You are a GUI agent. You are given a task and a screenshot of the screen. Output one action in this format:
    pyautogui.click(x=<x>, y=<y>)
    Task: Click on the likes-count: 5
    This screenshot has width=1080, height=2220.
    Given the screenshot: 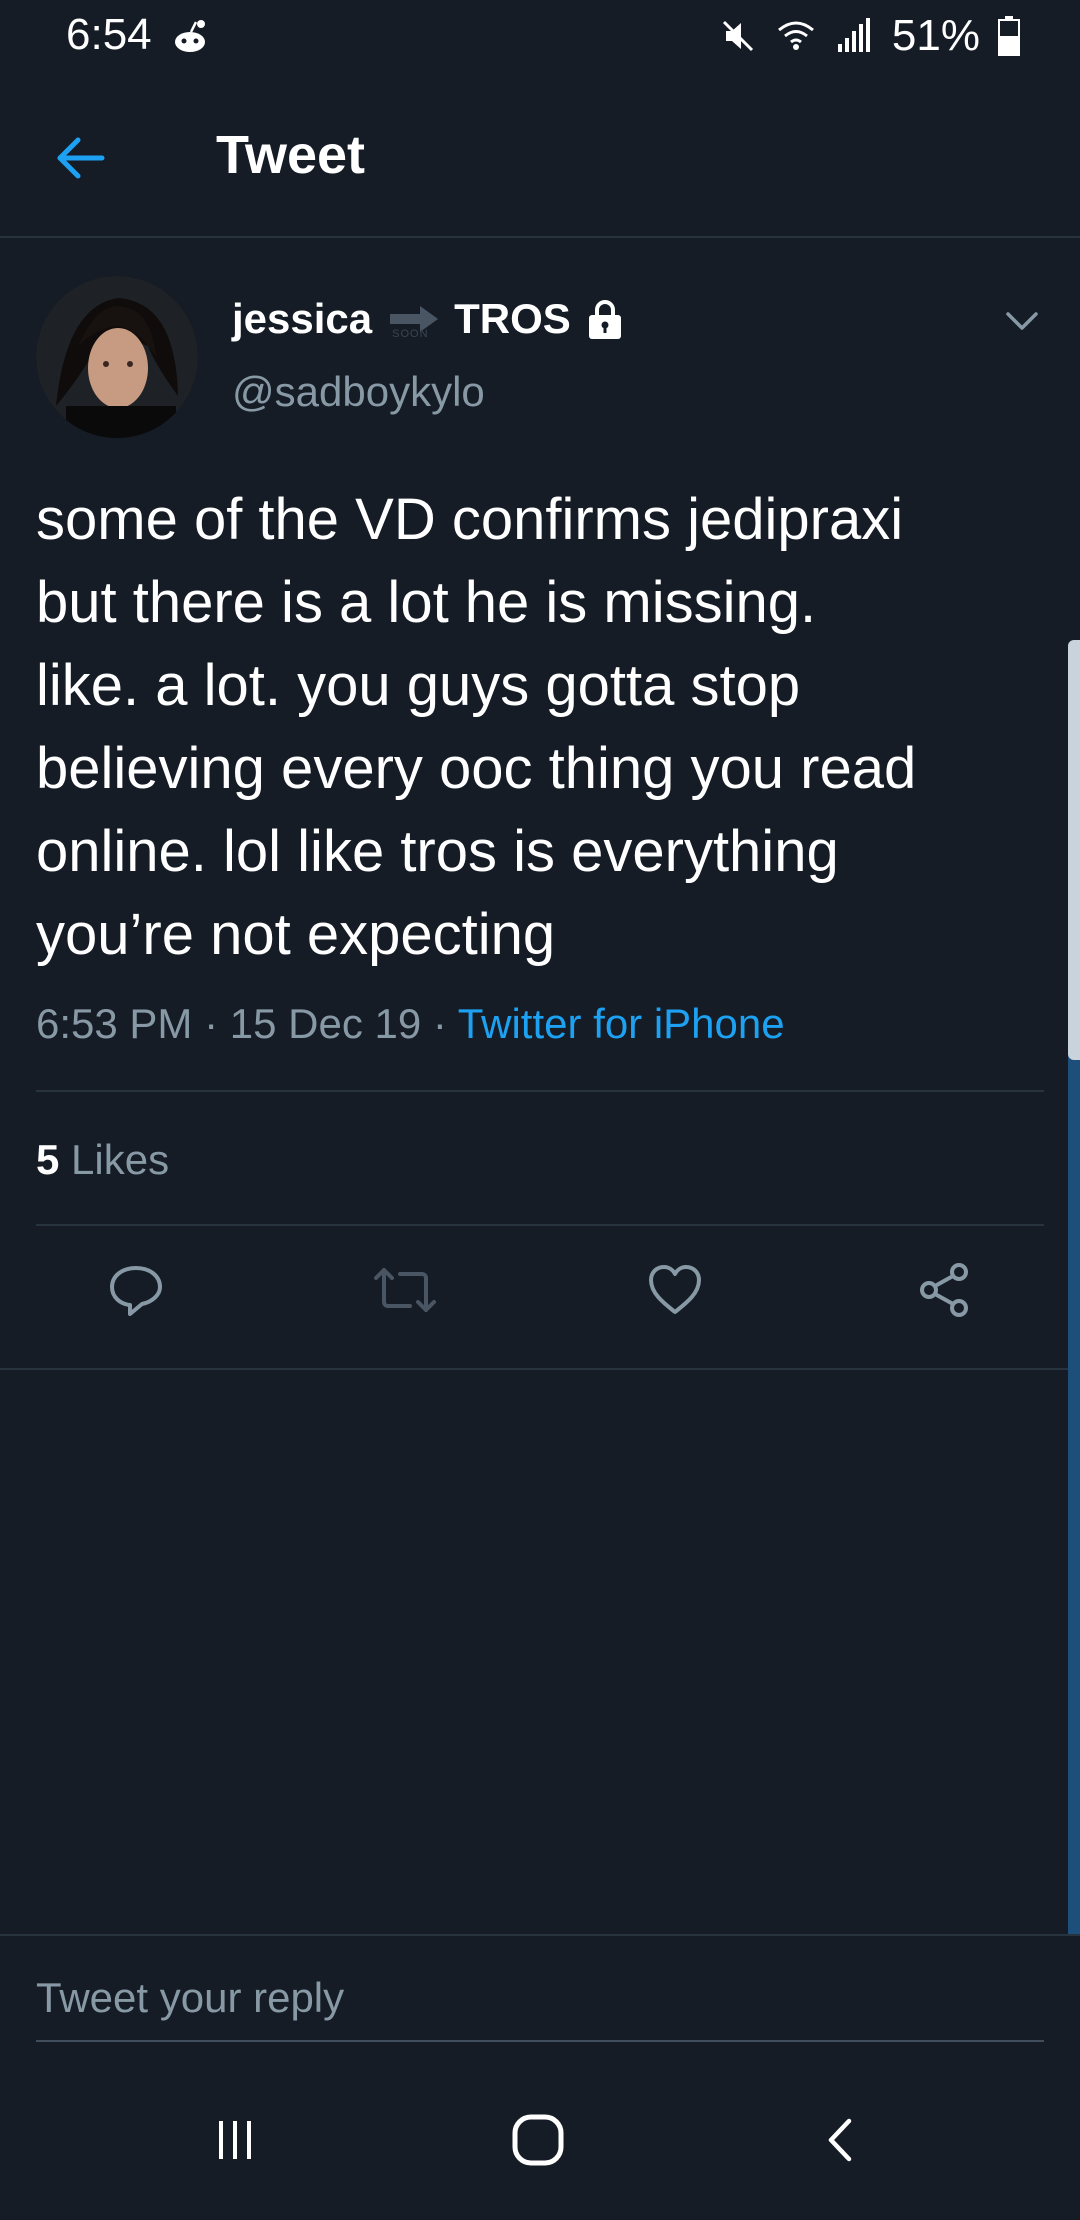 What is the action you would take?
    pyautogui.click(x=48, y=1159)
    